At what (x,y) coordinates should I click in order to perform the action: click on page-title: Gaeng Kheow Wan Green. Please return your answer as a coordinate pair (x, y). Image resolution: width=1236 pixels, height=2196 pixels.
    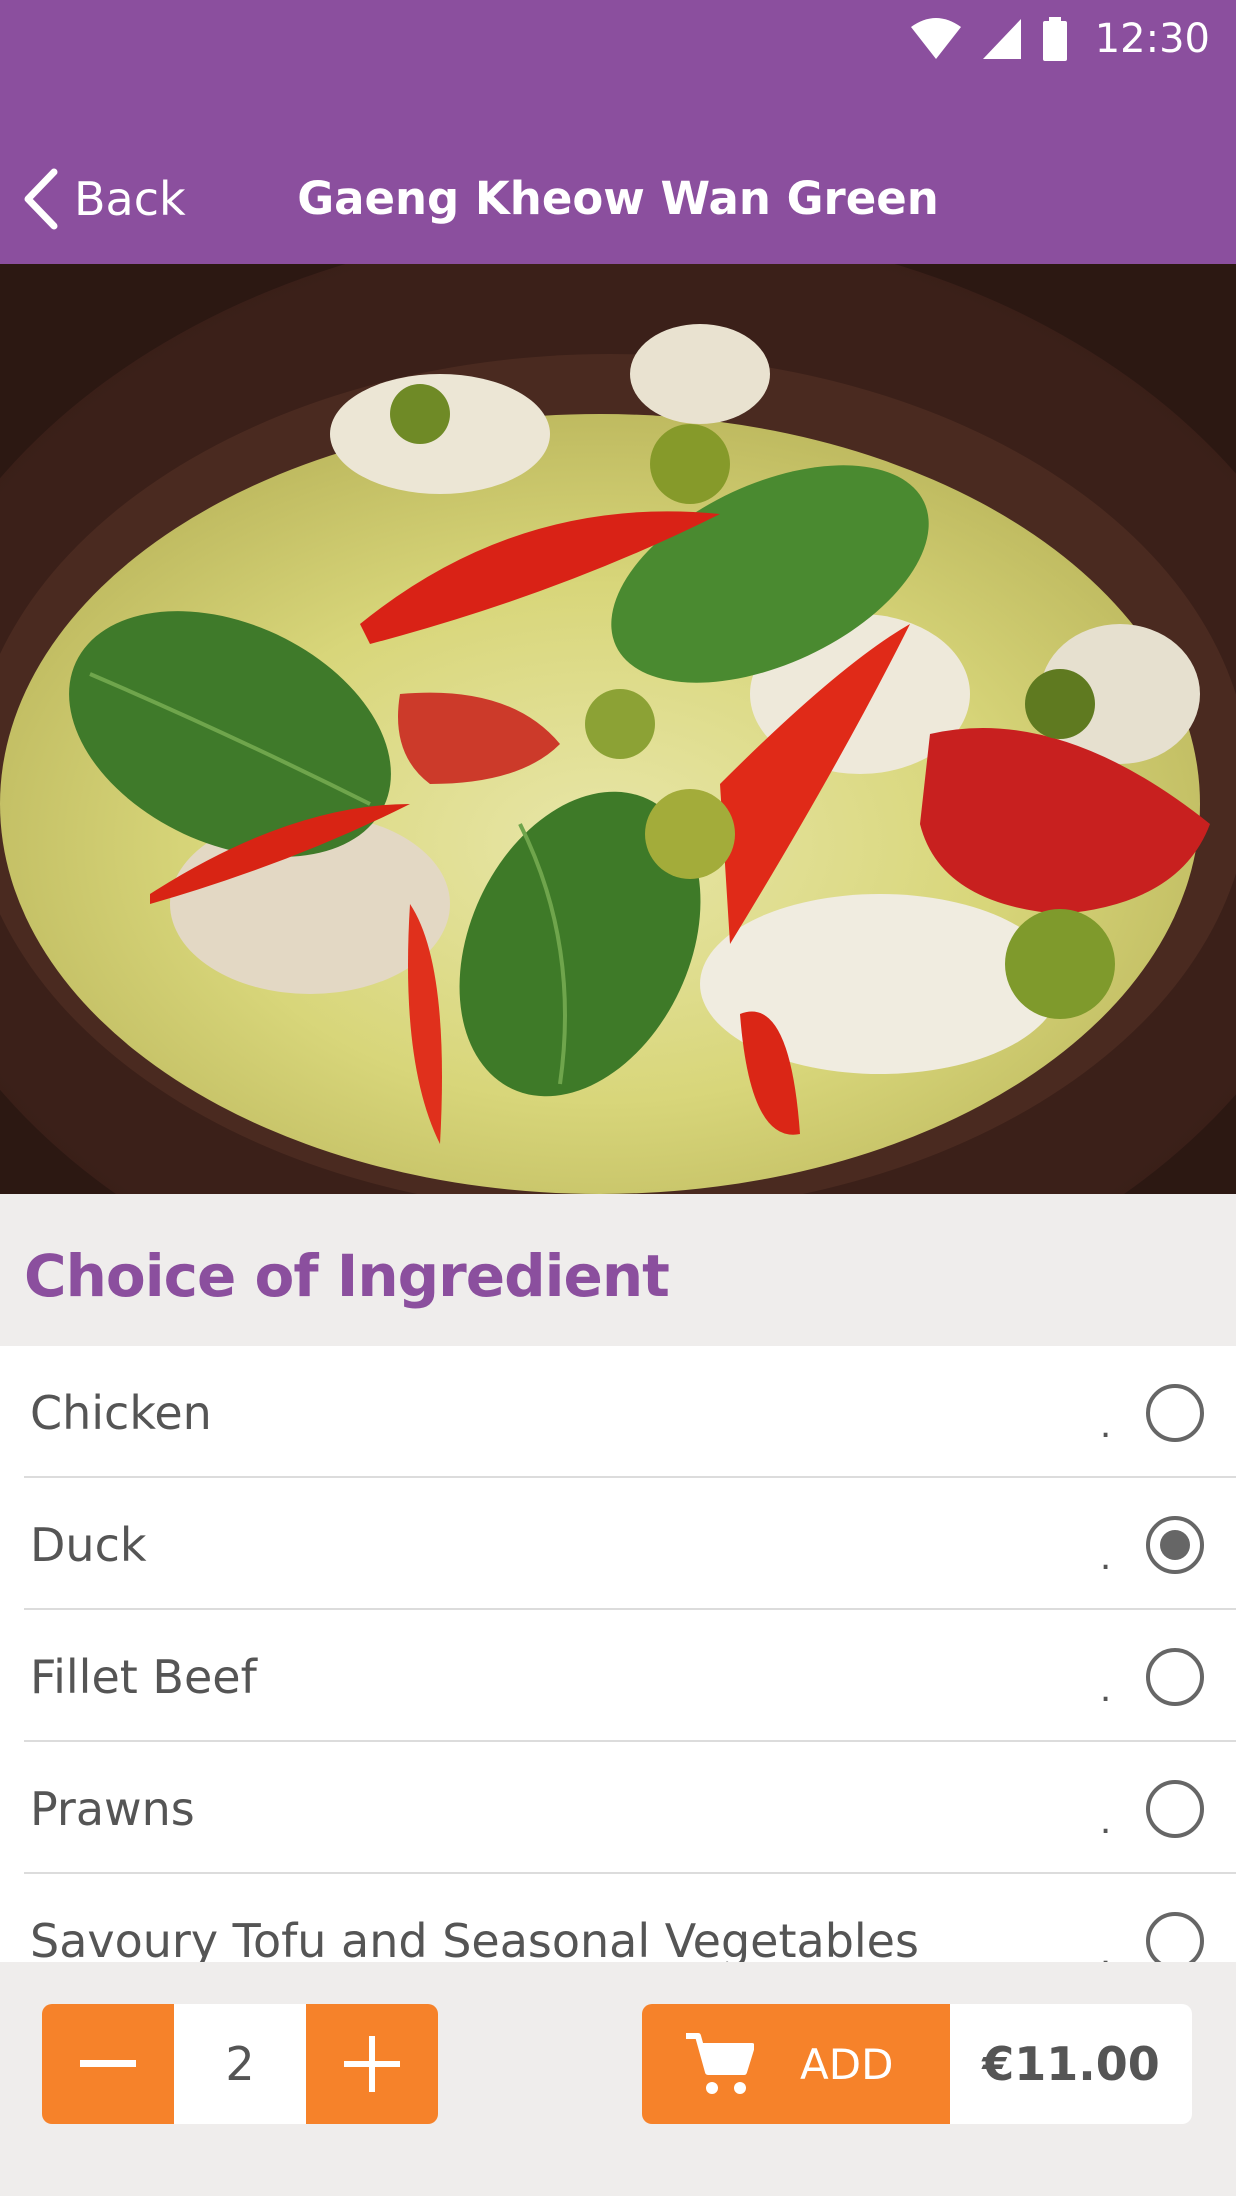
    Looking at the image, I should click on (618, 198).